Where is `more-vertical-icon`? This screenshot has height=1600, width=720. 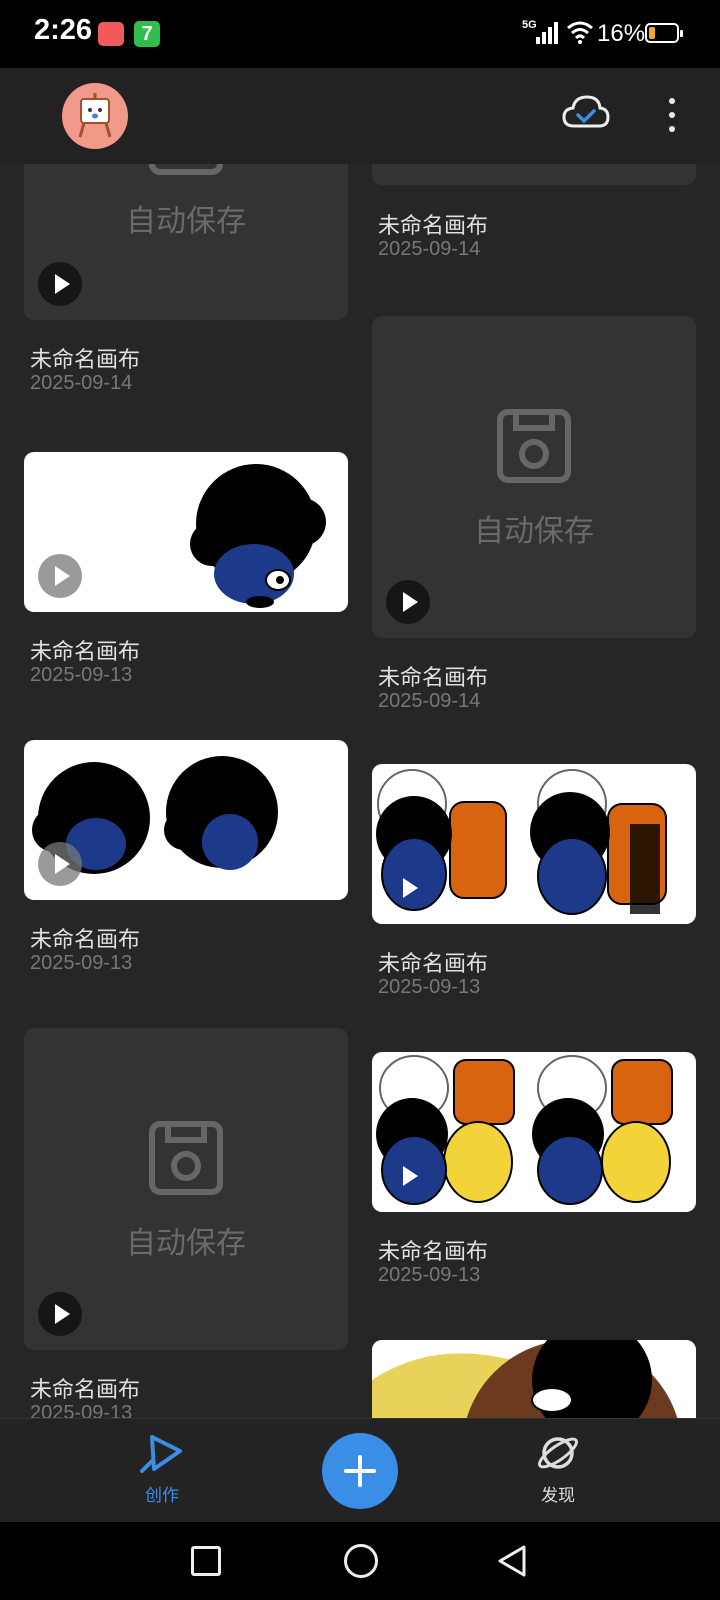 more-vertical-icon is located at coordinates (672, 118).